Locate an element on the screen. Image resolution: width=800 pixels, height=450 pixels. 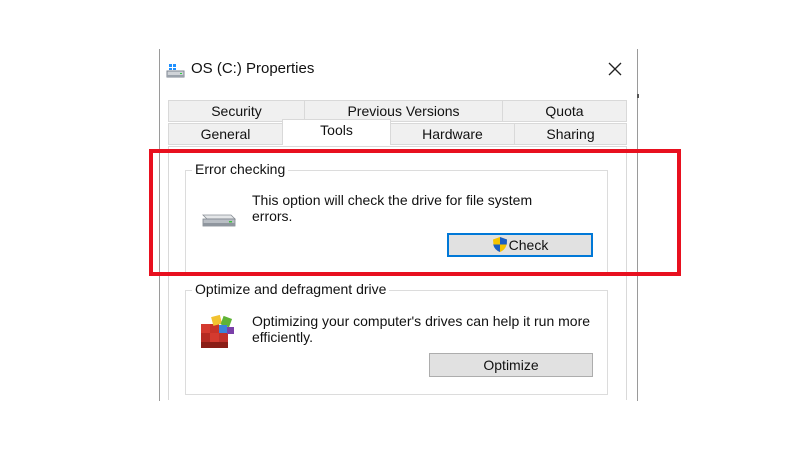
tab-general: General is located at coordinates (225, 134).